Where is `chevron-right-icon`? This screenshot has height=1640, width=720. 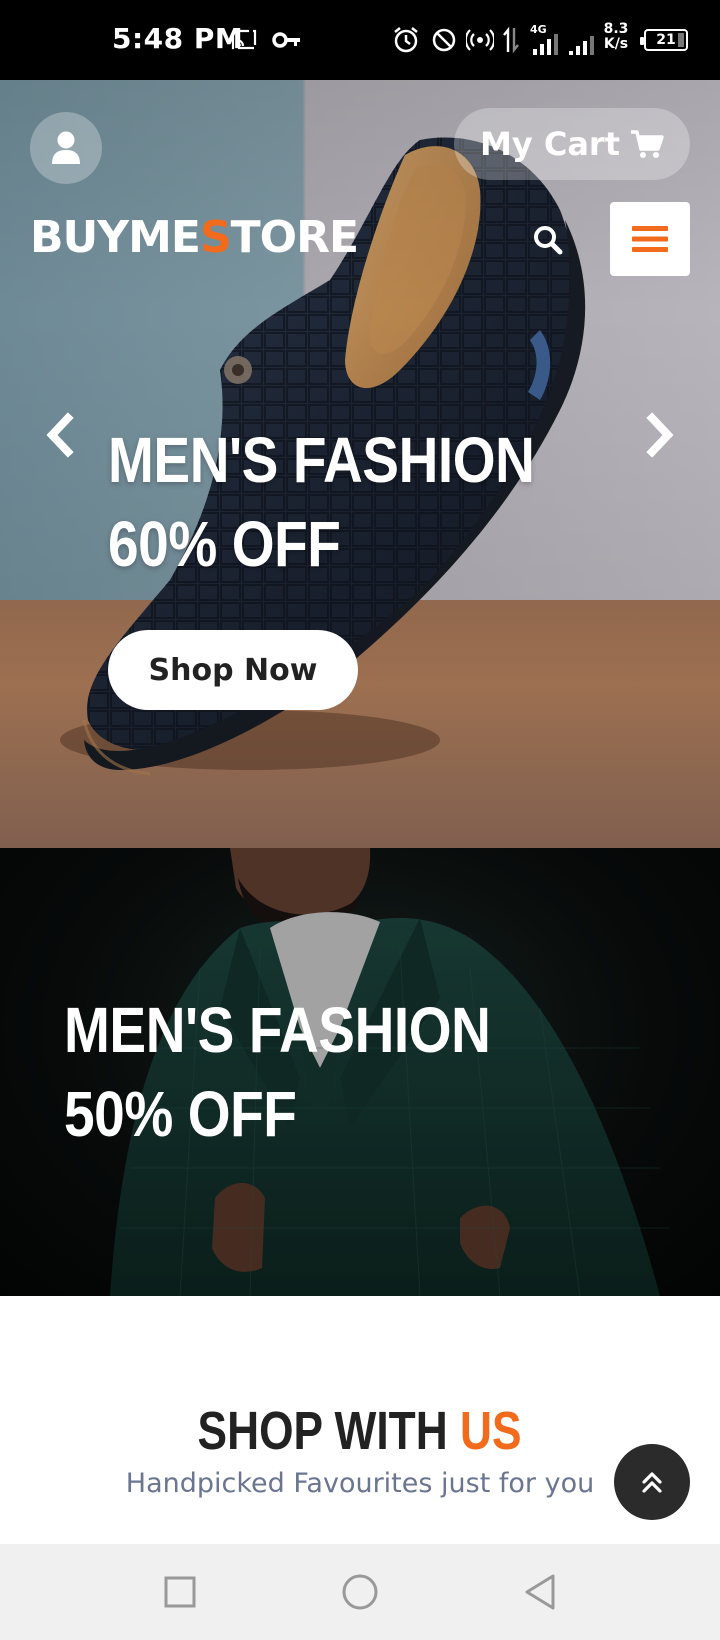 chevron-right-icon is located at coordinates (660, 435).